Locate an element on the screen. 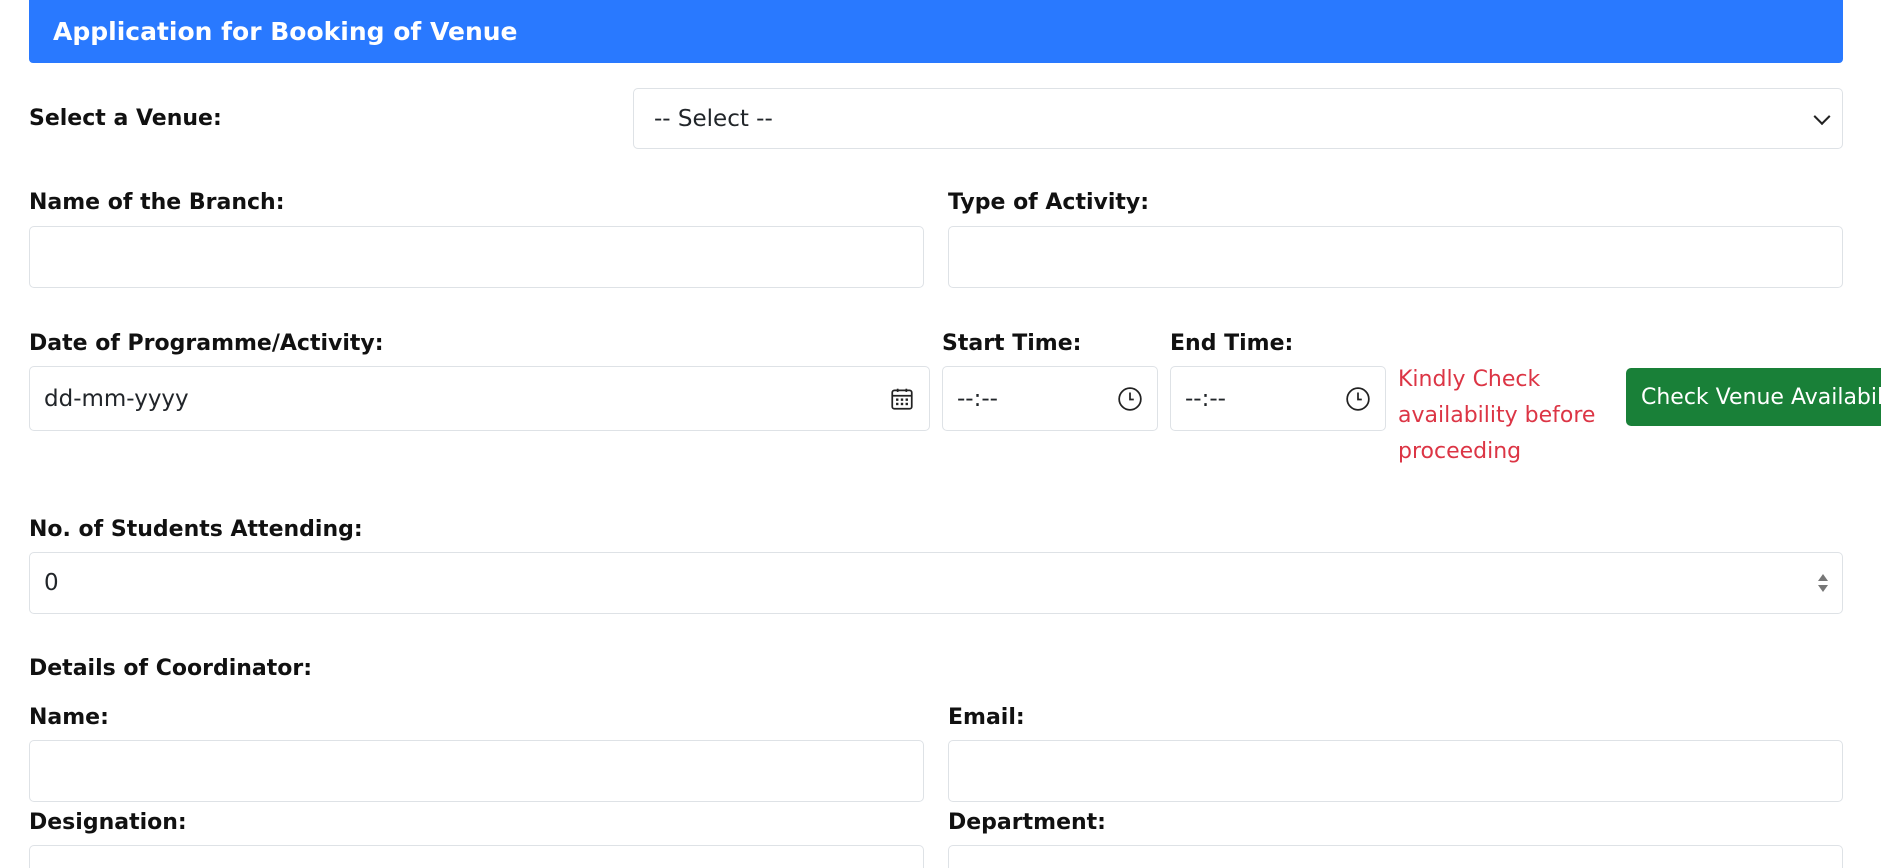  spinner-down-icon is located at coordinates (1823, 588).